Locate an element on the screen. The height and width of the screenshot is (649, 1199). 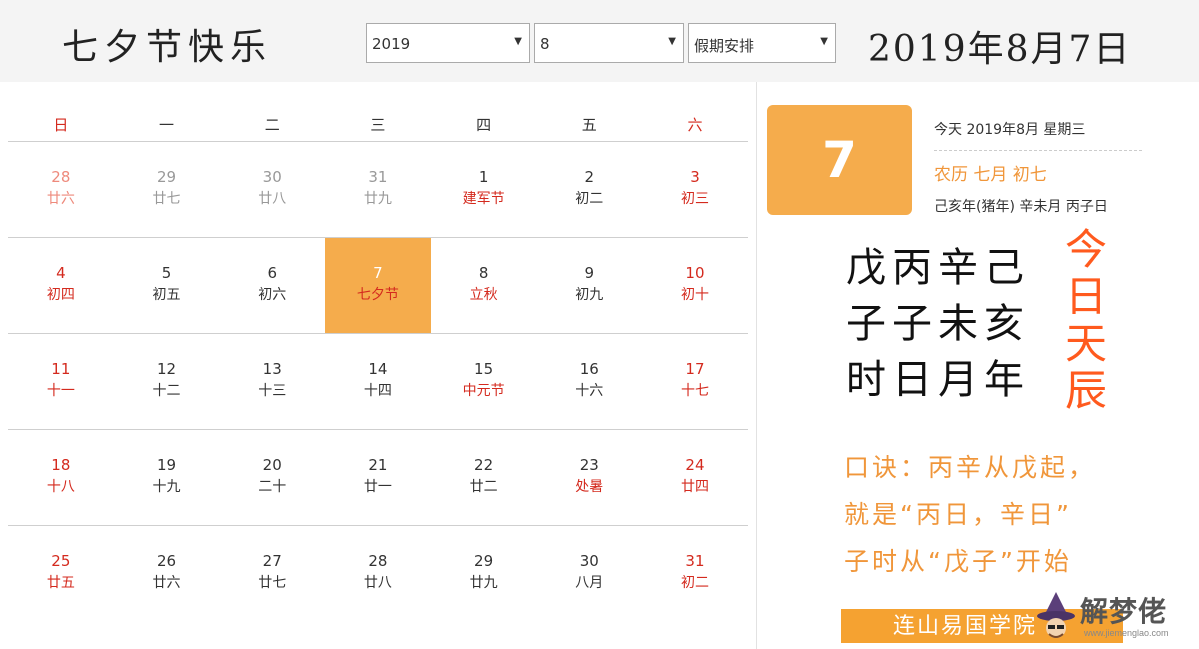
day-cell: 17 十七 is located at coordinates (695, 381).